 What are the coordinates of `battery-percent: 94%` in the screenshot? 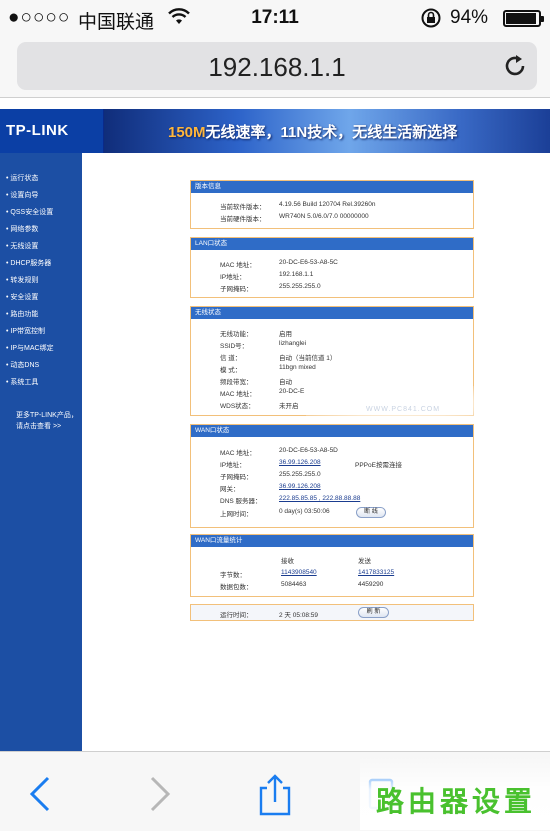 It's located at (469, 17).